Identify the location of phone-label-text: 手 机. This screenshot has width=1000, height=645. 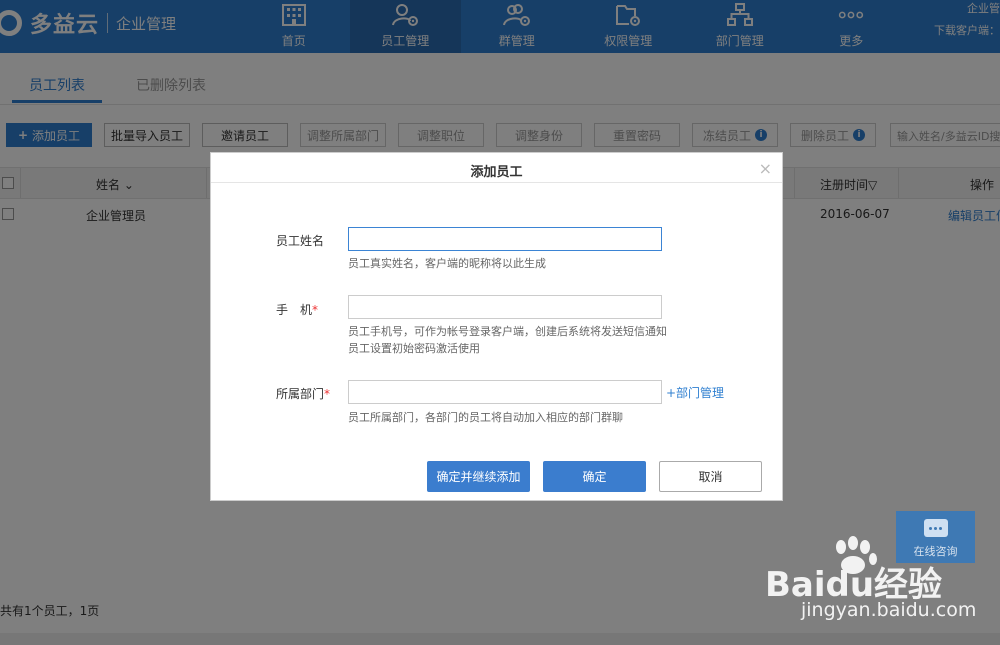
(294, 310).